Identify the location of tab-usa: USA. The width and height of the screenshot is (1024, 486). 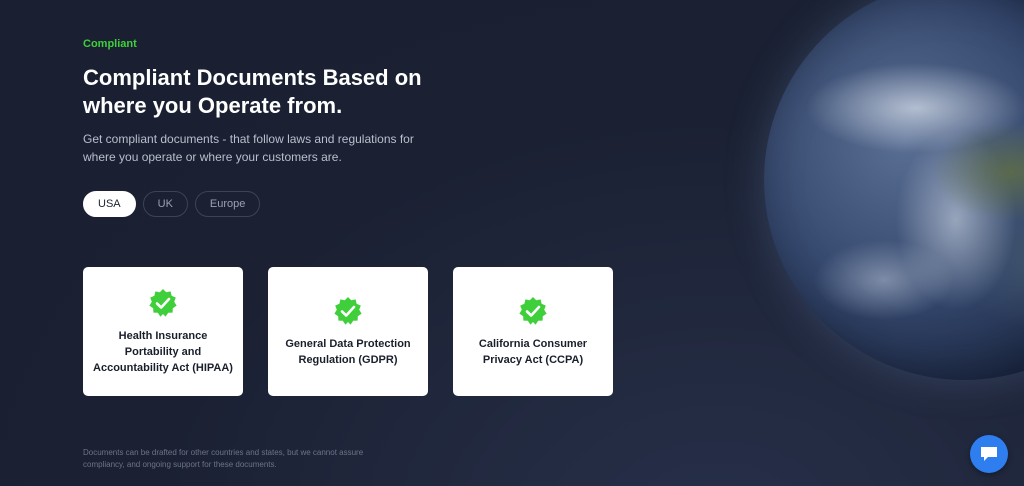
(109, 204).